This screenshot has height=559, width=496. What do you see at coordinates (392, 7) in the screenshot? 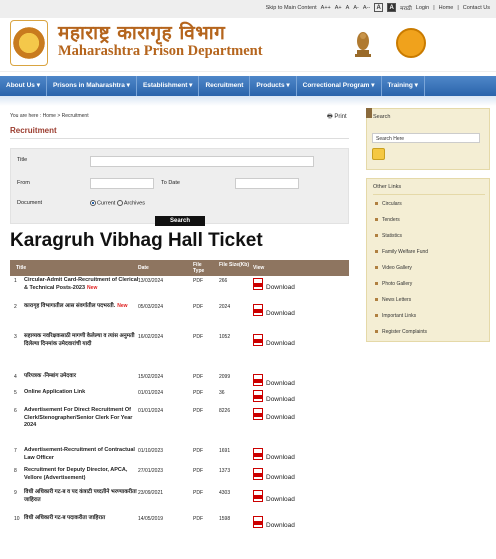
I see `contrast-high-button: A` at bounding box center [392, 7].